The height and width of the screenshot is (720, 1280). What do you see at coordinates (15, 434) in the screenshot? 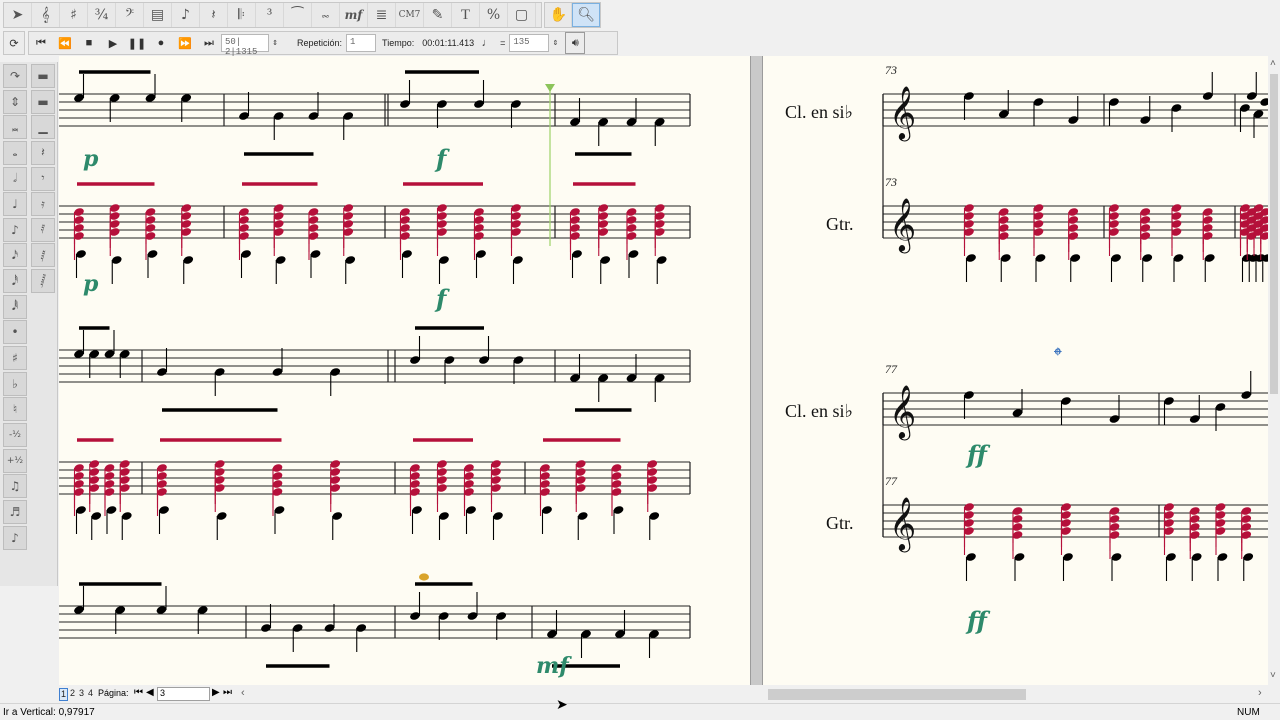
I see `half-step-down-icon: -½` at bounding box center [15, 434].